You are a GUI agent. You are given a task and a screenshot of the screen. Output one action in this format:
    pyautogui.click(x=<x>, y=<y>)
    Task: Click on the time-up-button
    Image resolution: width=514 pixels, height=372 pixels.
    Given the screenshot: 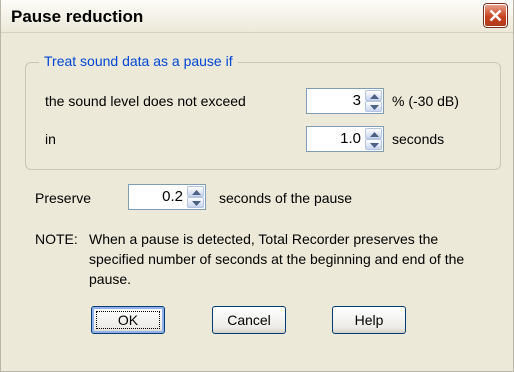 What is the action you would take?
    pyautogui.click(x=373, y=133)
    